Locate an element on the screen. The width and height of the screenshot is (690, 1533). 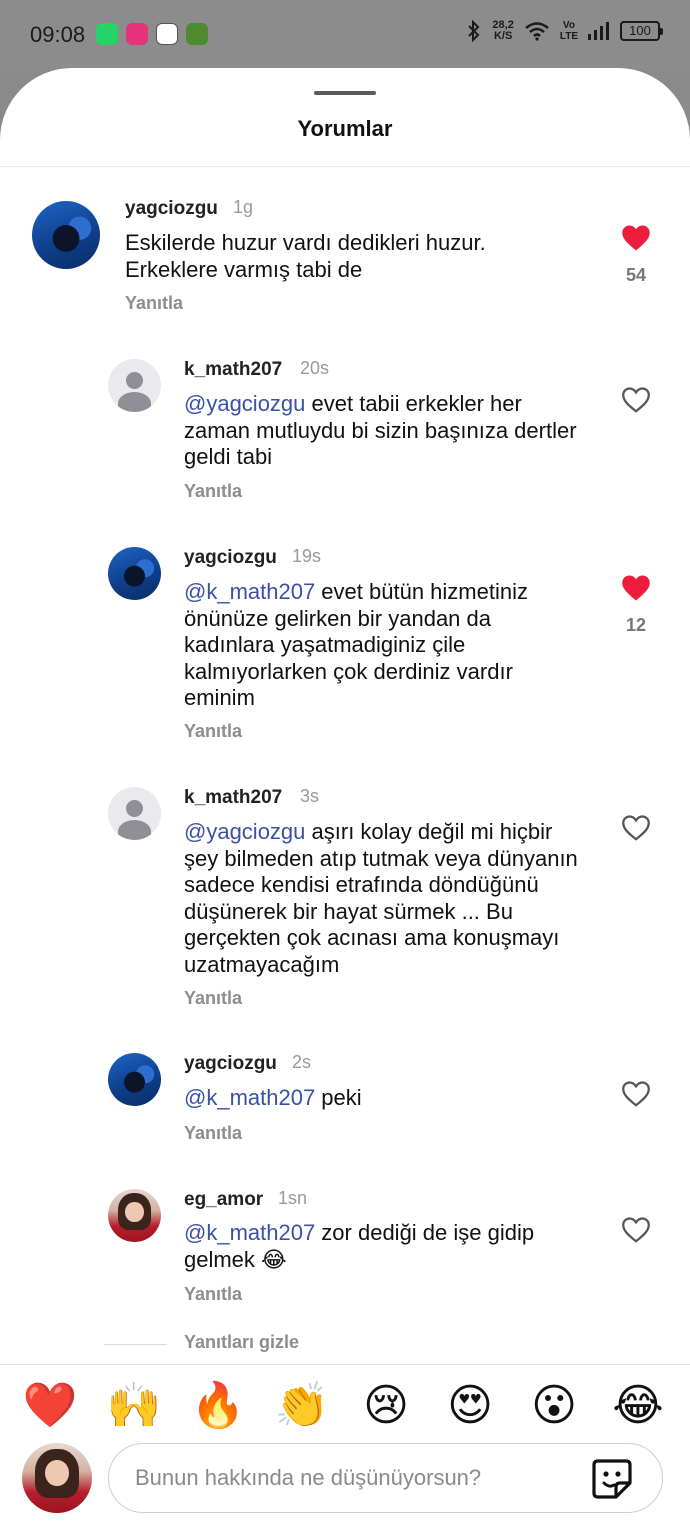
comment-time: 1g is located at coordinates (243, 207).